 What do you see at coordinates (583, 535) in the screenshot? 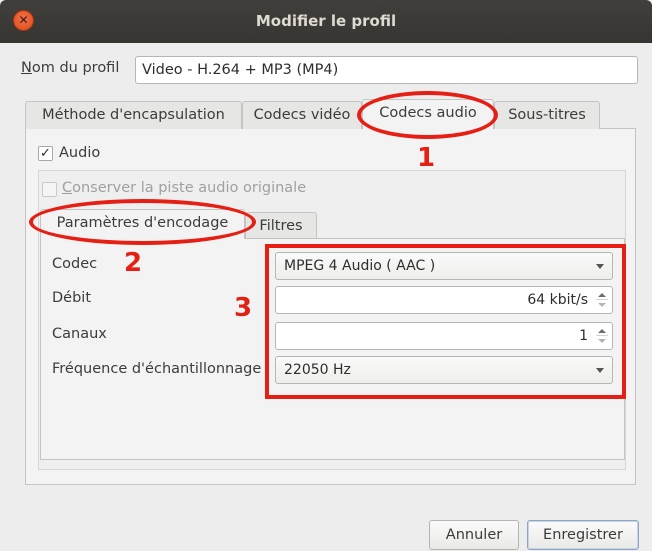
I see `save-button: Enregistrer` at bounding box center [583, 535].